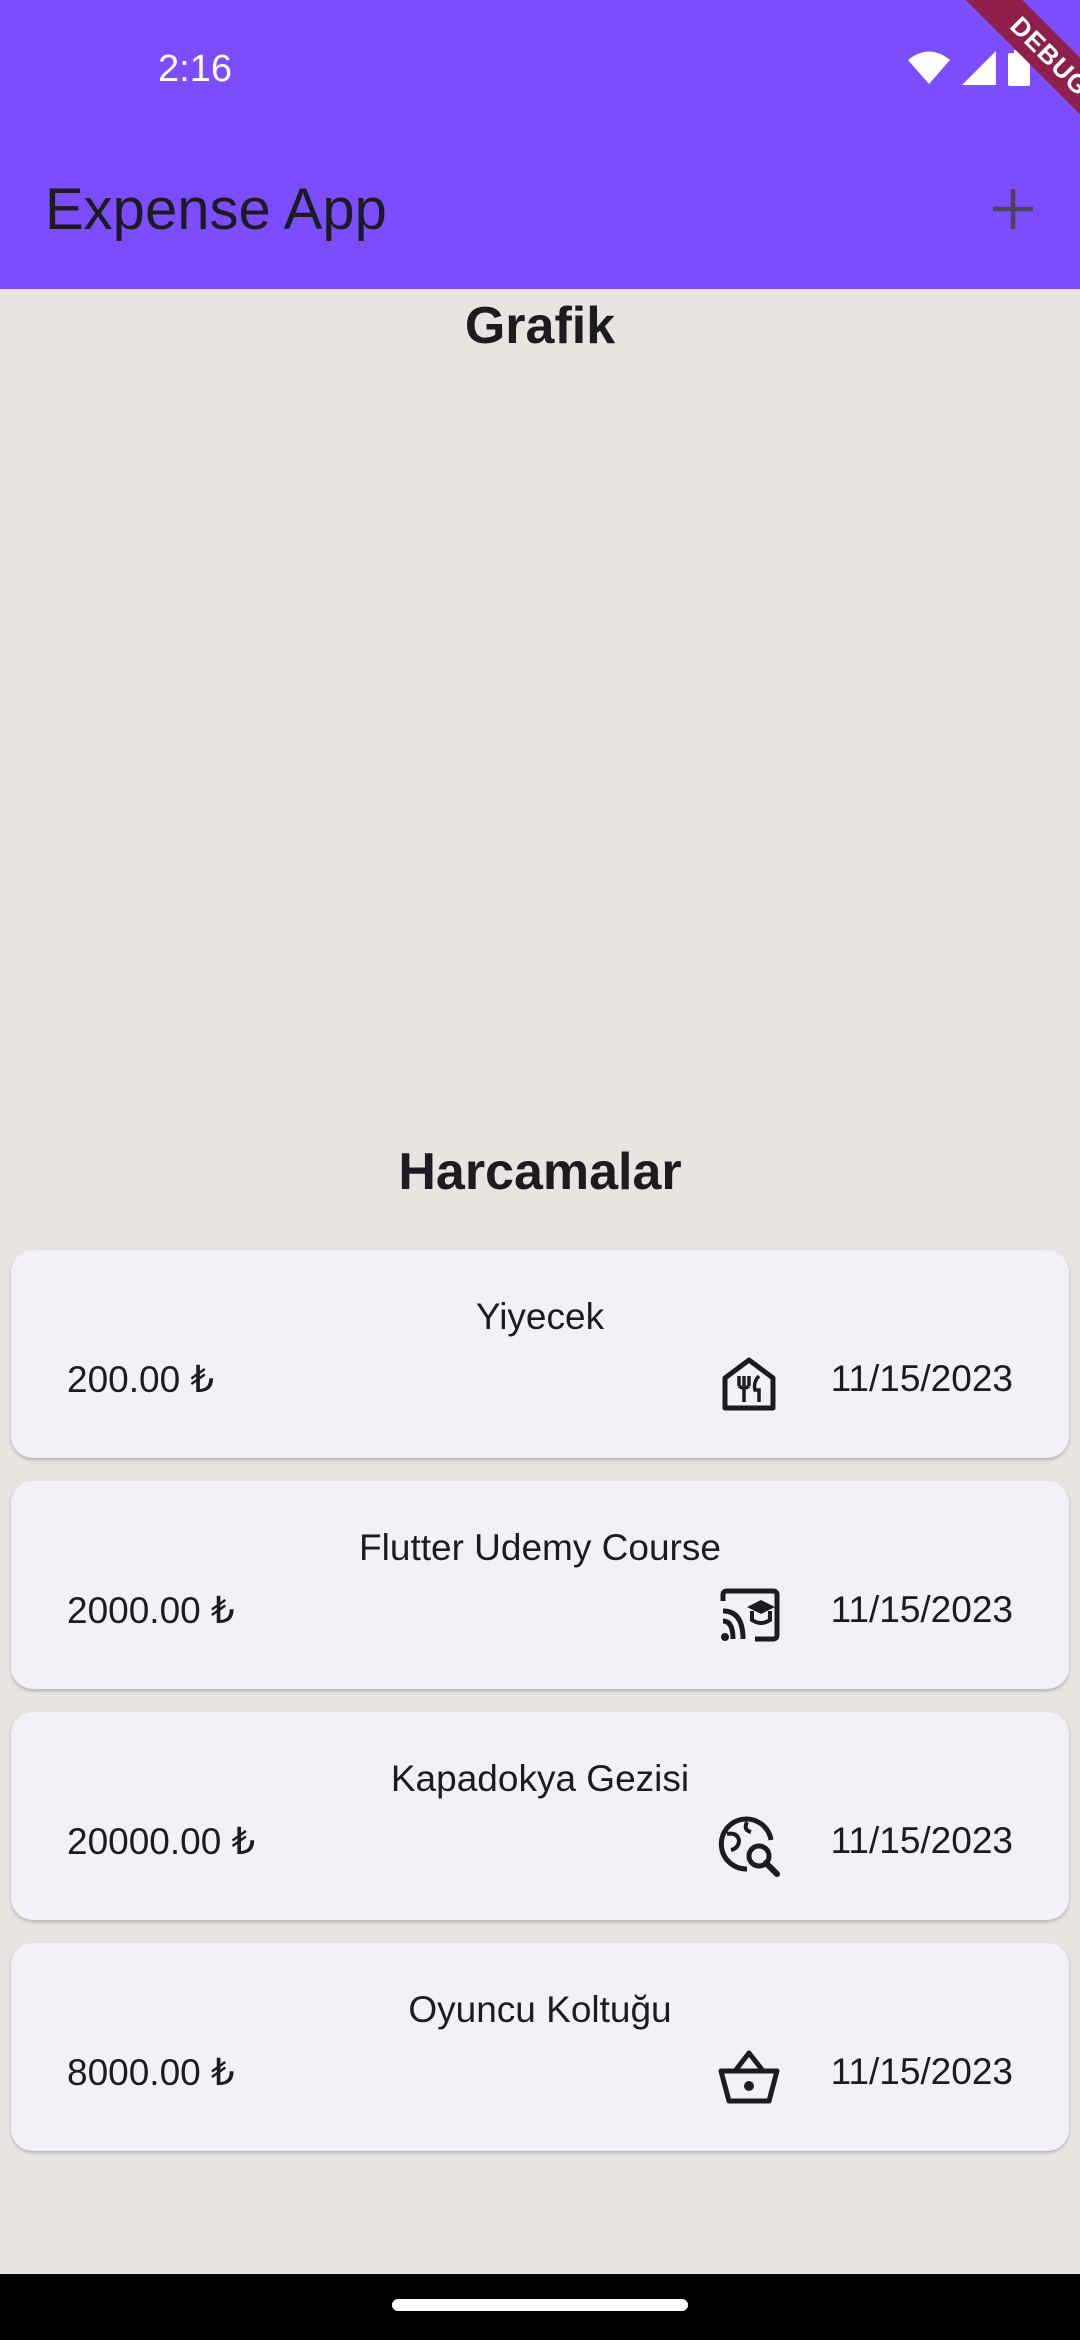  What do you see at coordinates (749, 1615) in the screenshot?
I see `cast-for-education-icon` at bounding box center [749, 1615].